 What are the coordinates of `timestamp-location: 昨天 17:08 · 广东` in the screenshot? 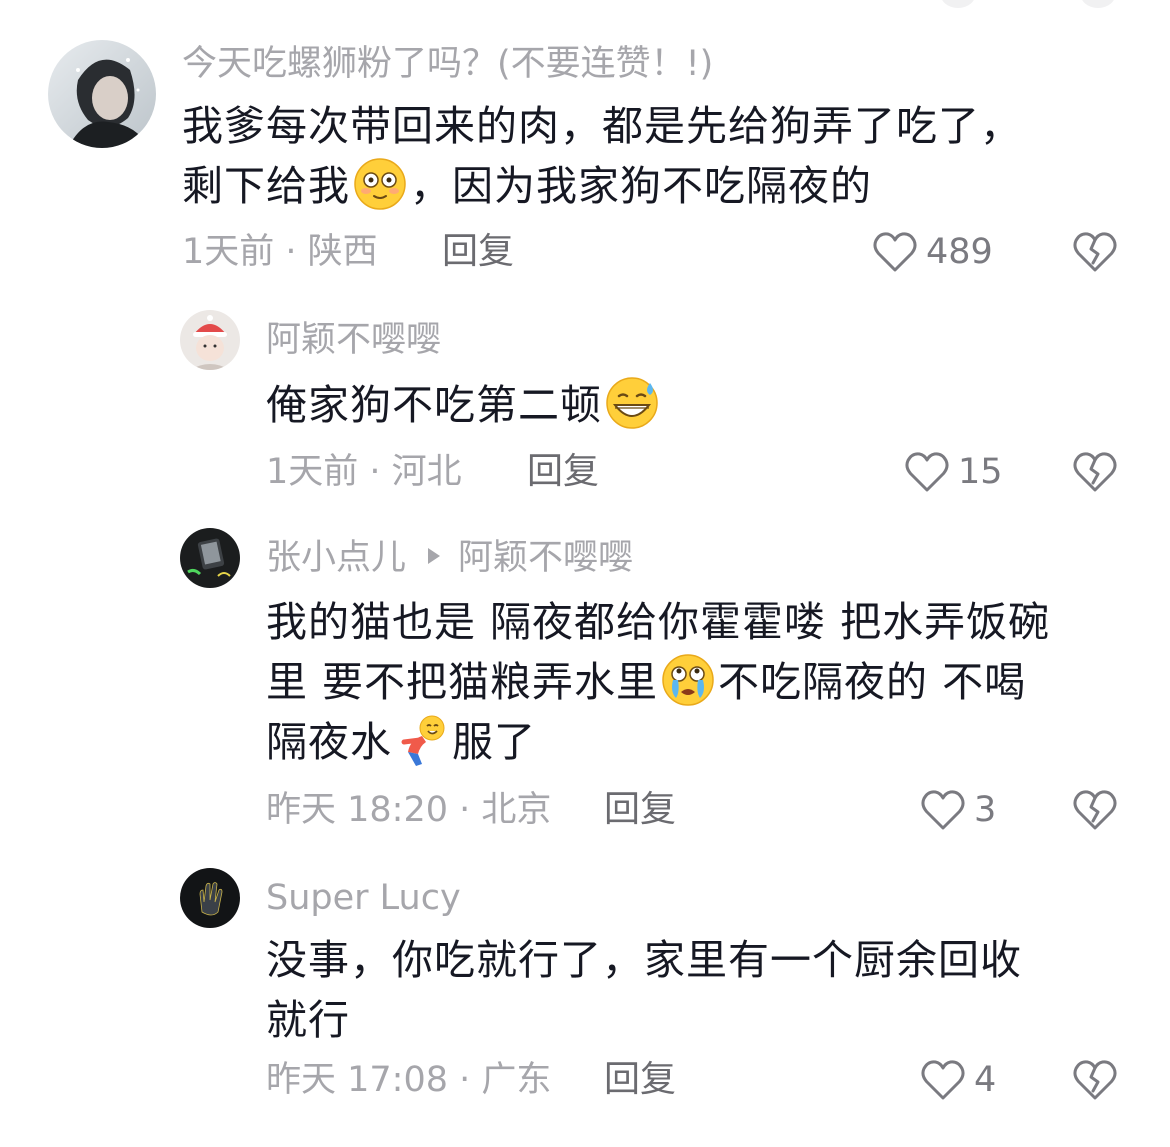 It's located at (409, 1080).